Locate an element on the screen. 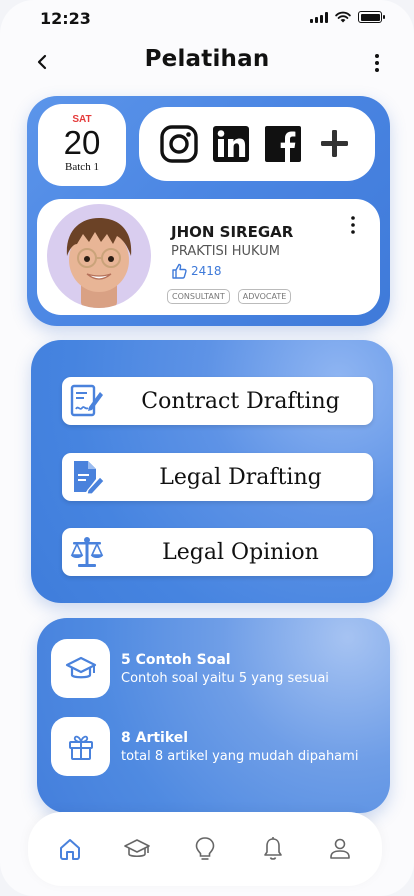  trainer-tags: CONSULTANT ADVOCATE is located at coordinates (229, 296).